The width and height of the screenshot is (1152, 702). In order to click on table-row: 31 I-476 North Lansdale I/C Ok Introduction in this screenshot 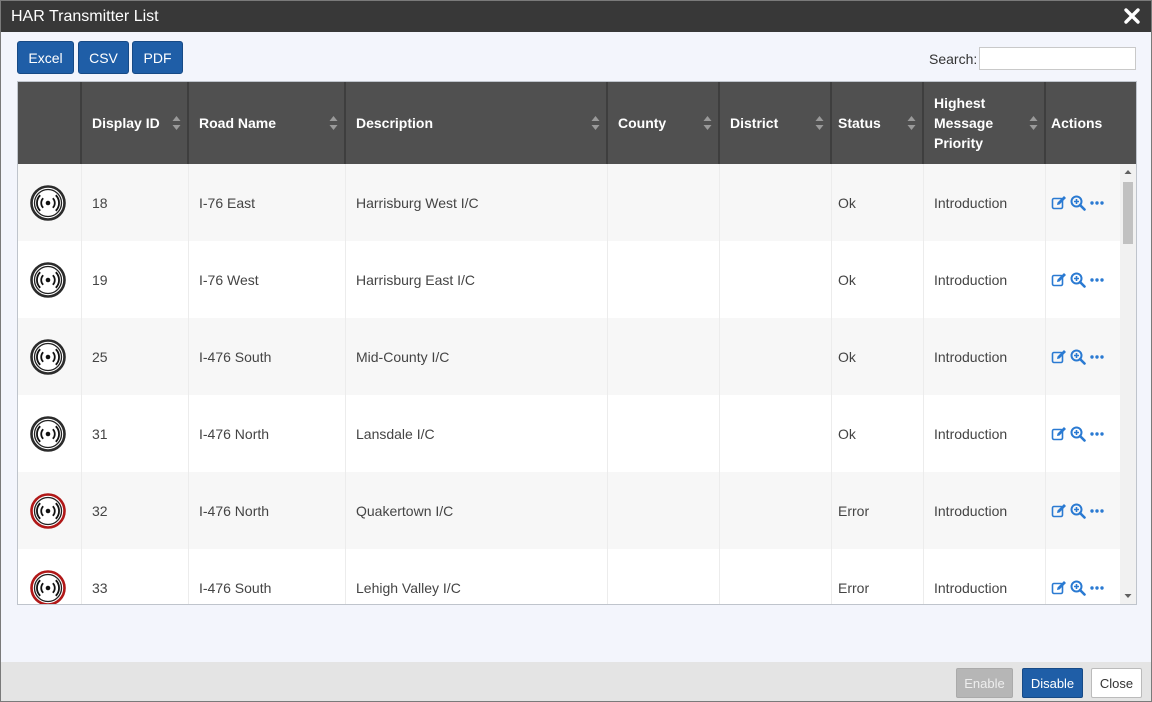, I will do `click(569, 433)`.